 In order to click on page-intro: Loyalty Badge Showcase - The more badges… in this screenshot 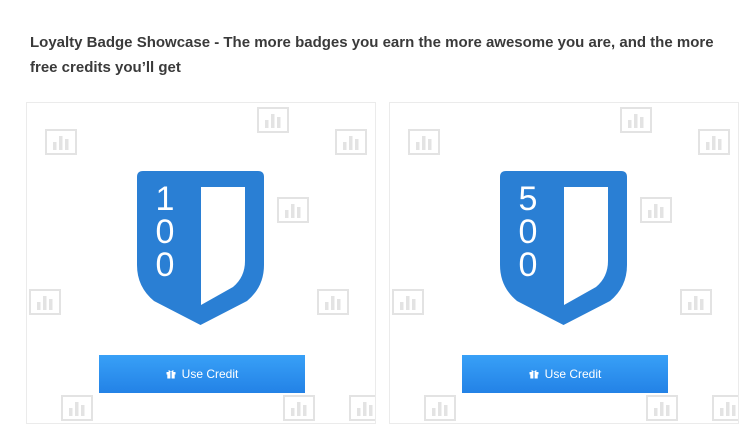, I will do `click(372, 55)`.